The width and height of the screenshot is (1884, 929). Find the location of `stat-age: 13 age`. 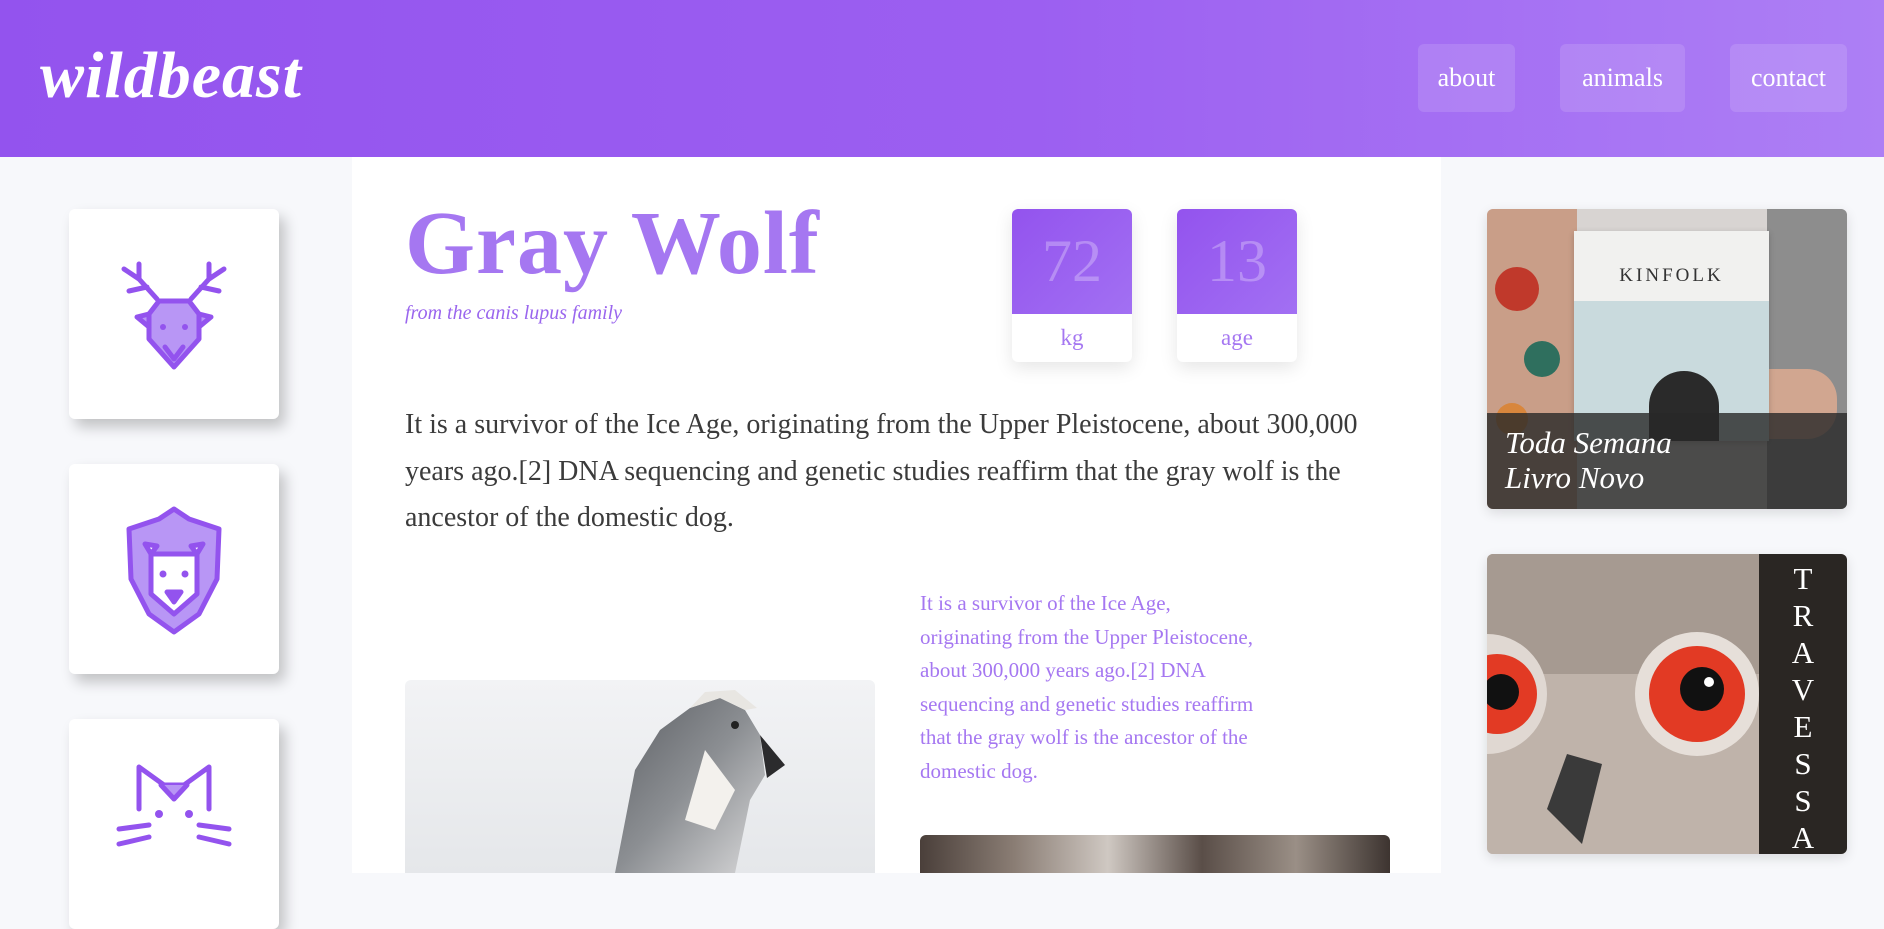

stat-age: 13 age is located at coordinates (1237, 285).